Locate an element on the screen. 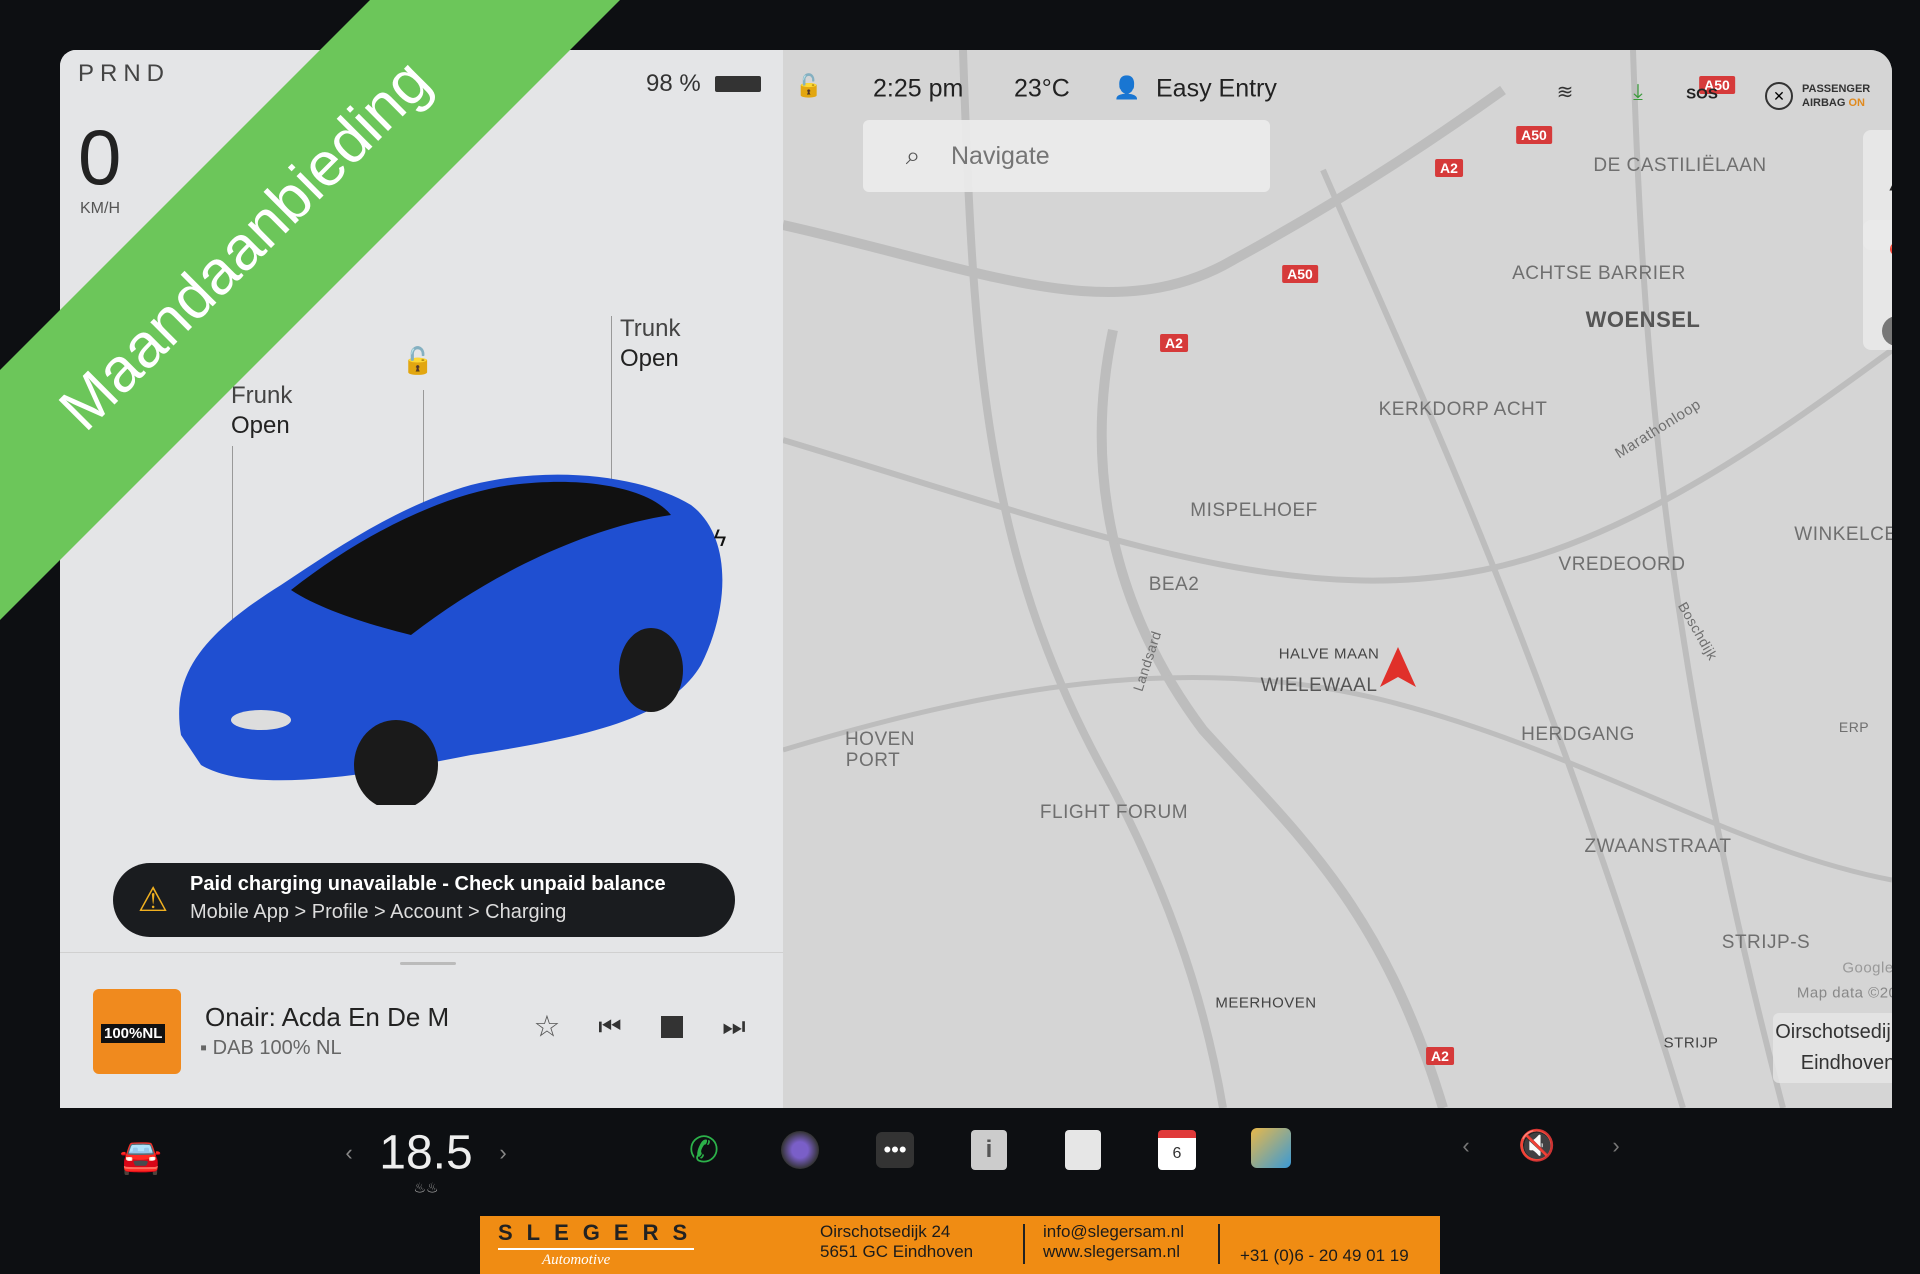  toybox-icon is located at coordinates (1271, 1148).